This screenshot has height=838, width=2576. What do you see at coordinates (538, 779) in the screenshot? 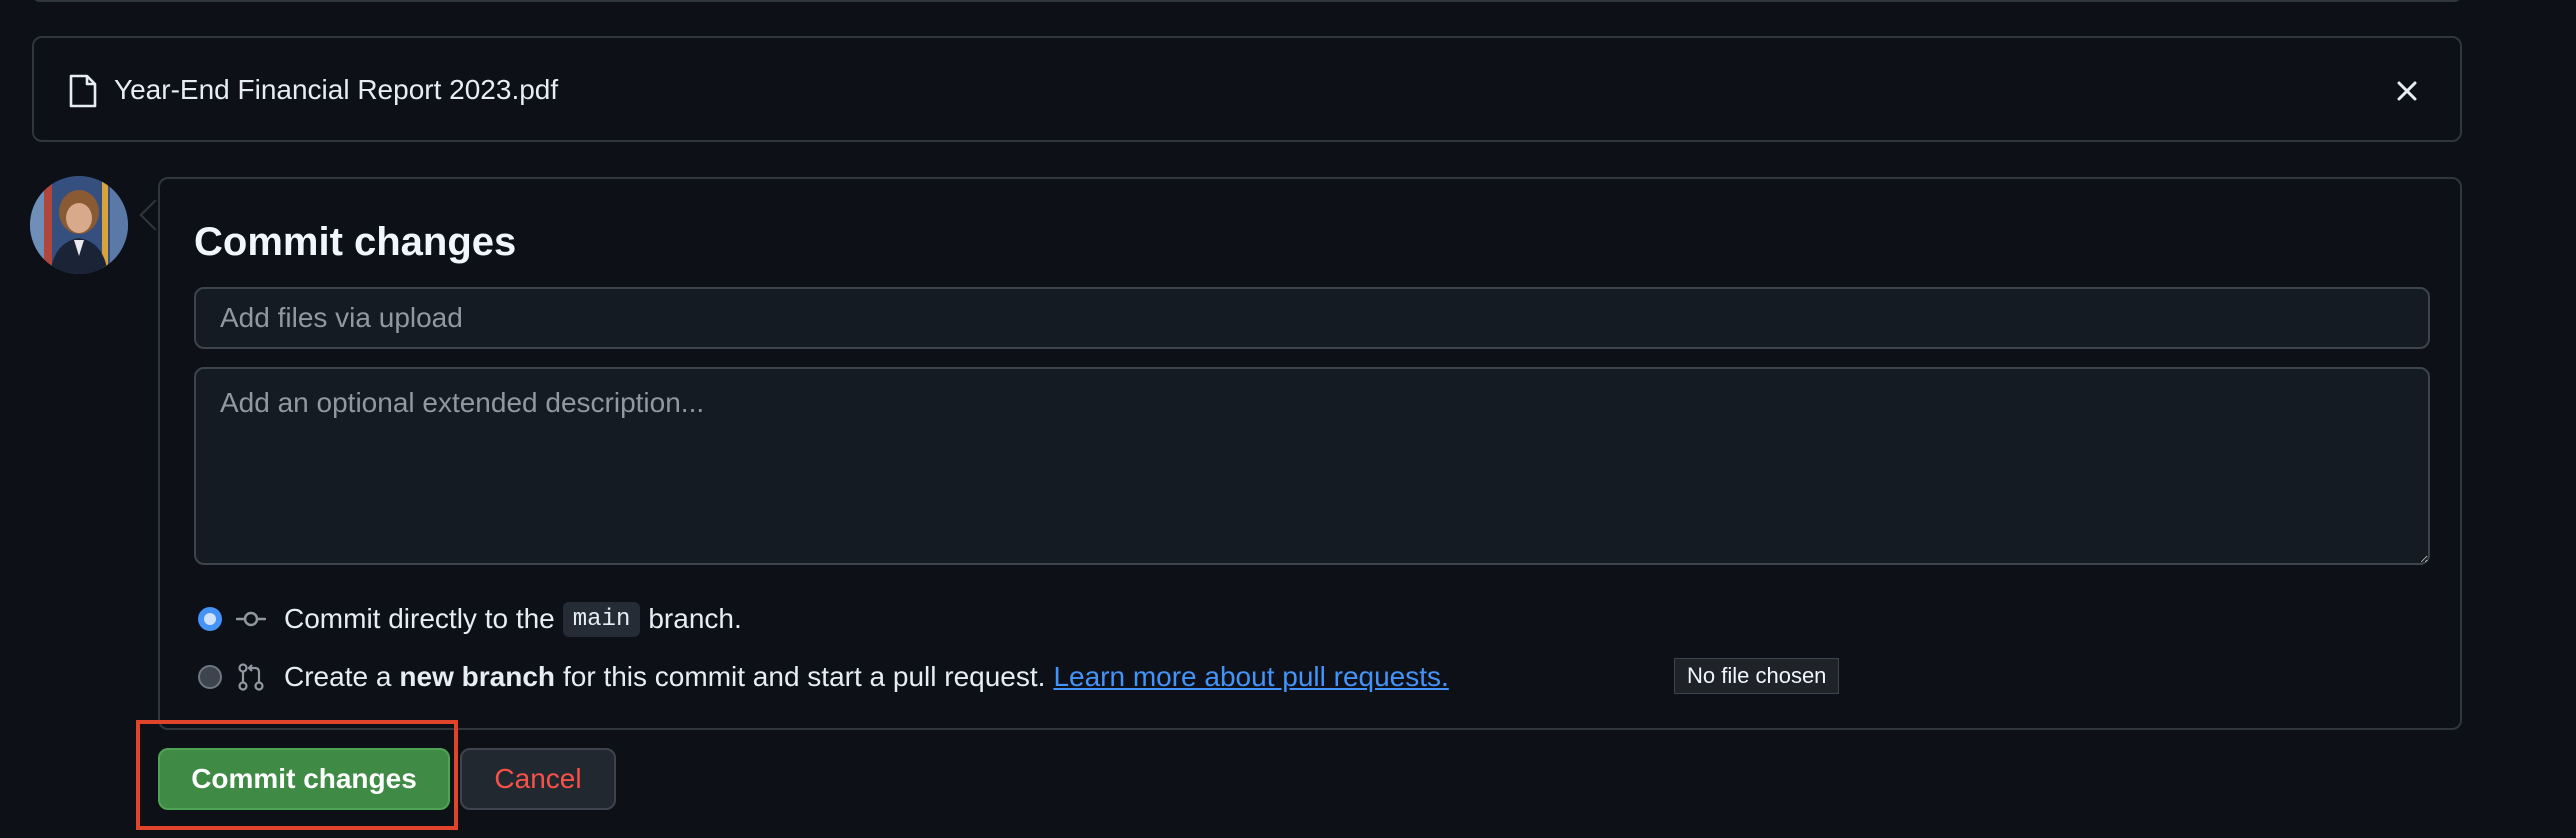
I see `cancel-button: Cancel` at bounding box center [538, 779].